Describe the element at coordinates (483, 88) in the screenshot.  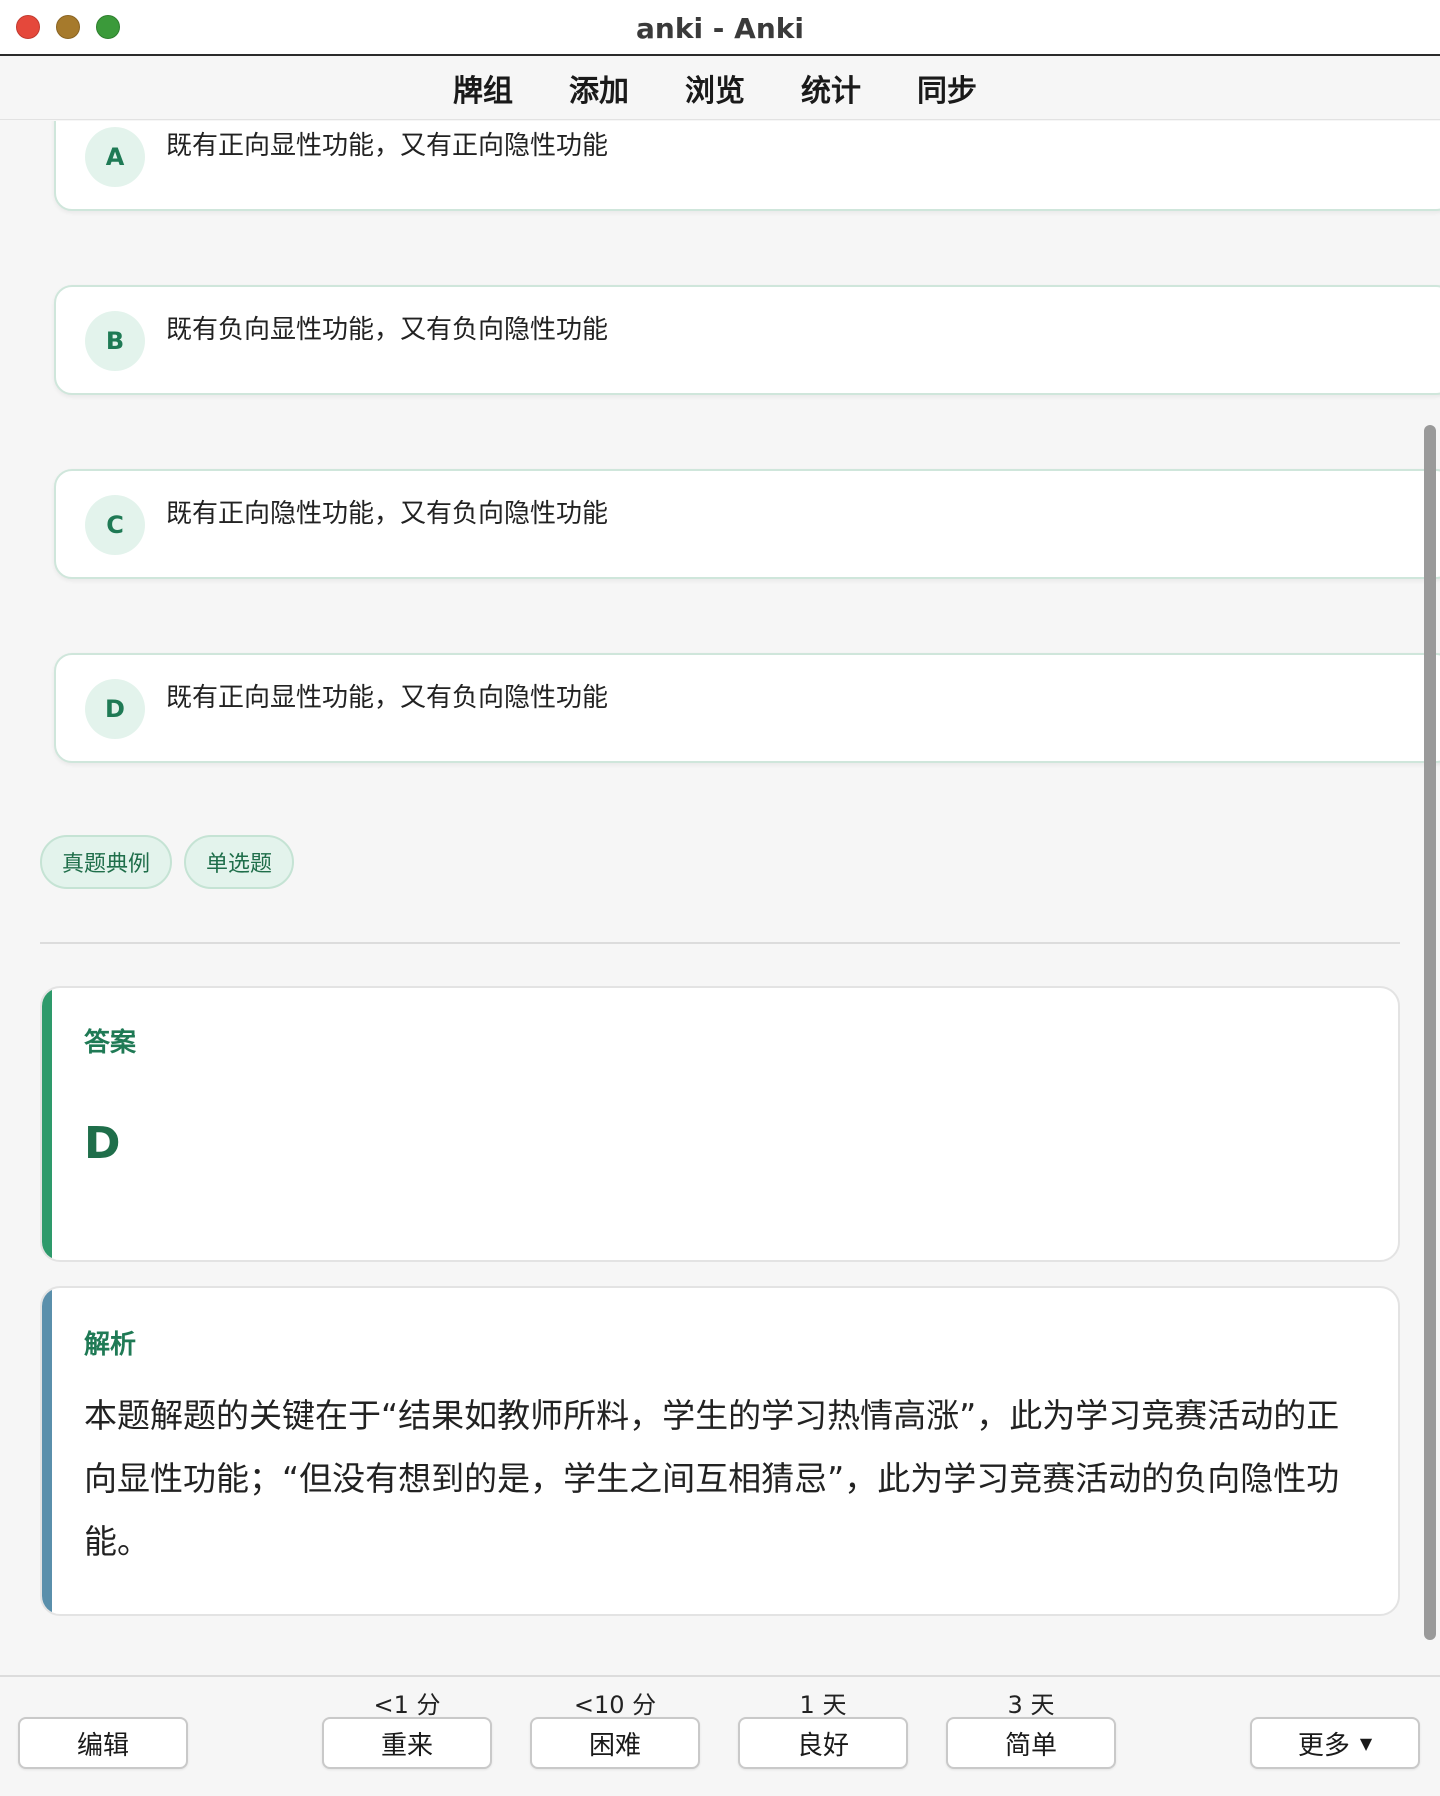
I see `toolbar-decks: 牌组` at that location.